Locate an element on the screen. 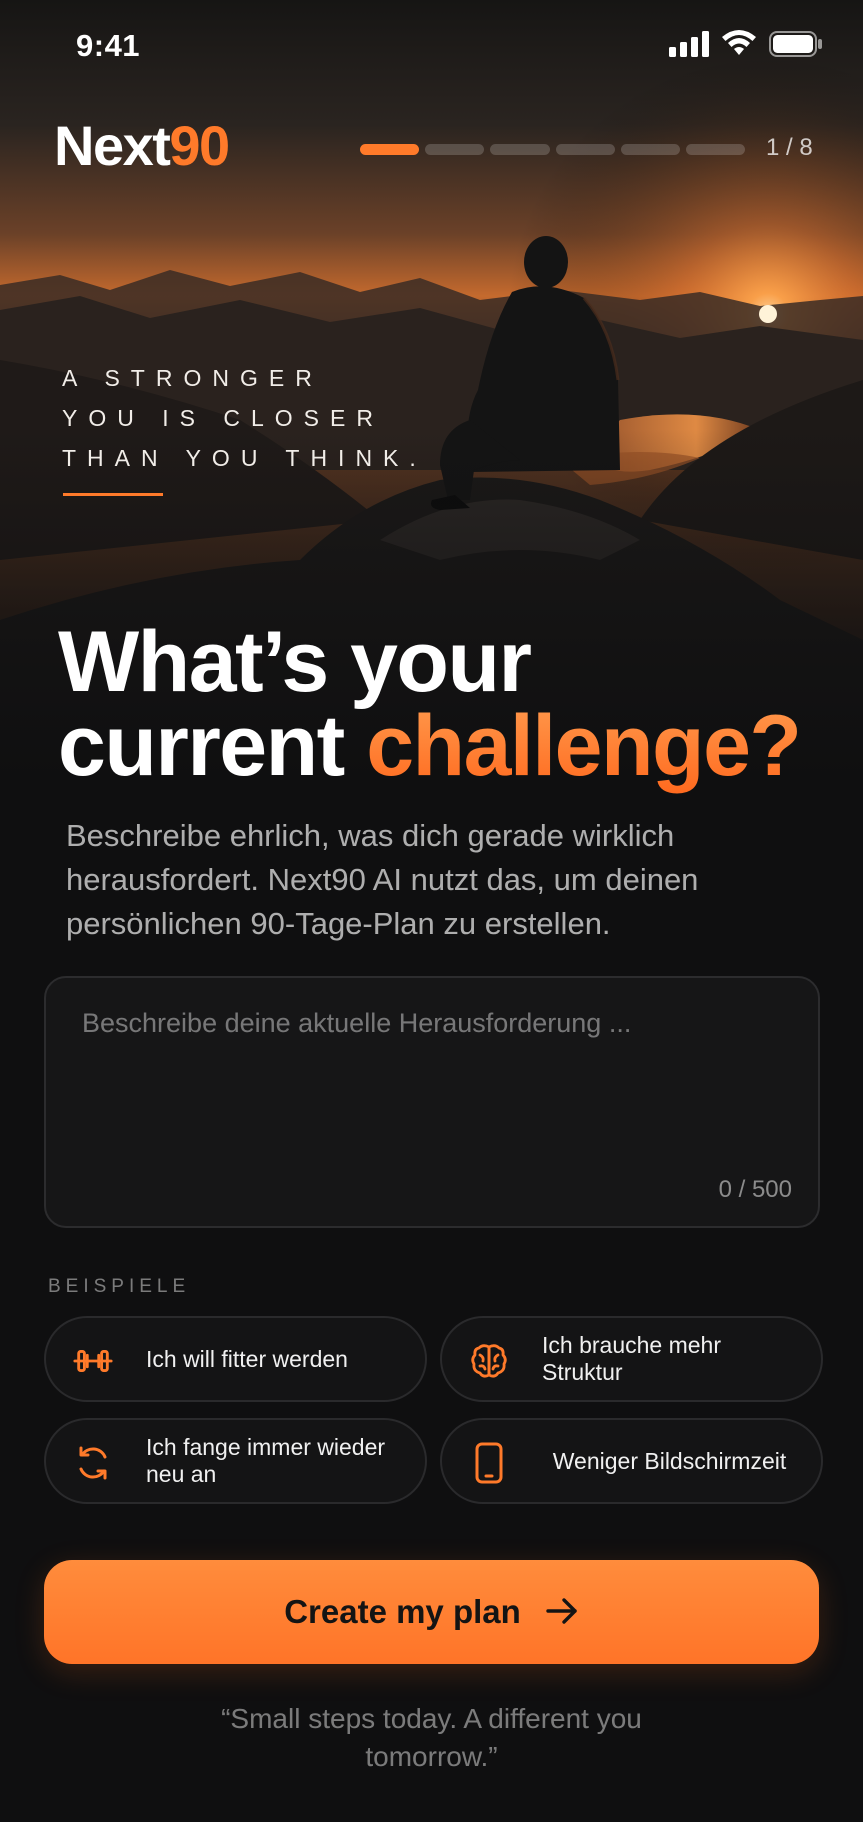 Image resolution: width=863 pixels, height=1822 pixels. tagline-line-1: A STRONGER is located at coordinates (192, 378).